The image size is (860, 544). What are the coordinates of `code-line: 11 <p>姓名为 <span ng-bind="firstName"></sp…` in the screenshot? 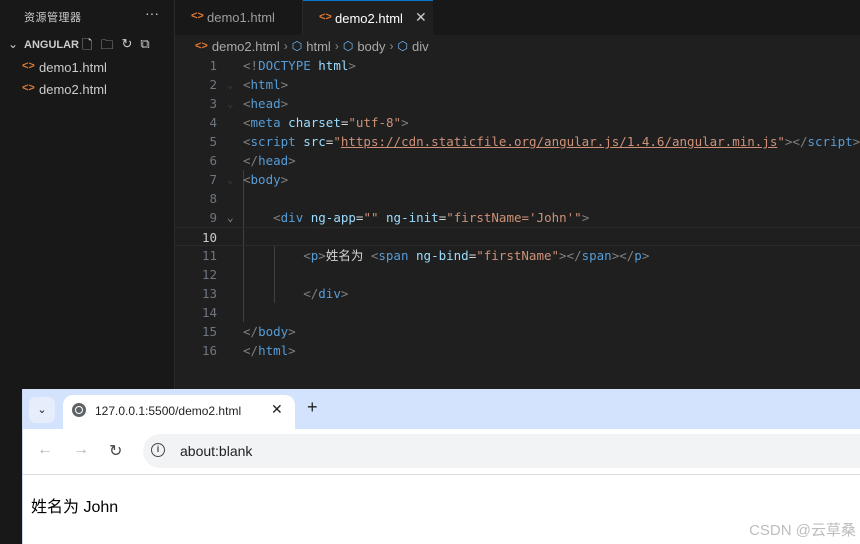 It's located at (517, 255).